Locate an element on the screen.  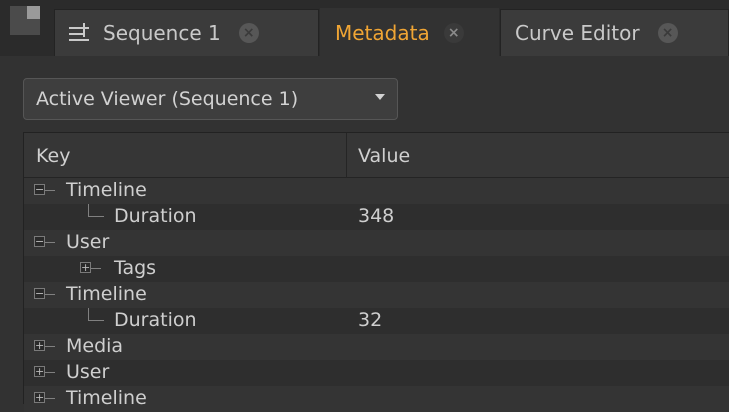
viewer-select-value: Active Viewer (Sequence 1) is located at coordinates (167, 99).